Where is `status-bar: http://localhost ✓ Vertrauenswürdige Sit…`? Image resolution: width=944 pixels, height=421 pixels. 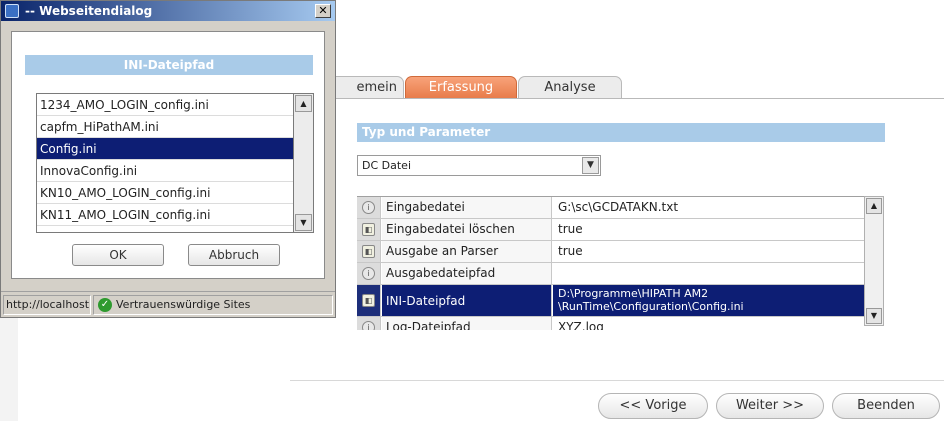
status-bar: http://localhost ✓ Vertrauenswürdige Sit… is located at coordinates (168, 304).